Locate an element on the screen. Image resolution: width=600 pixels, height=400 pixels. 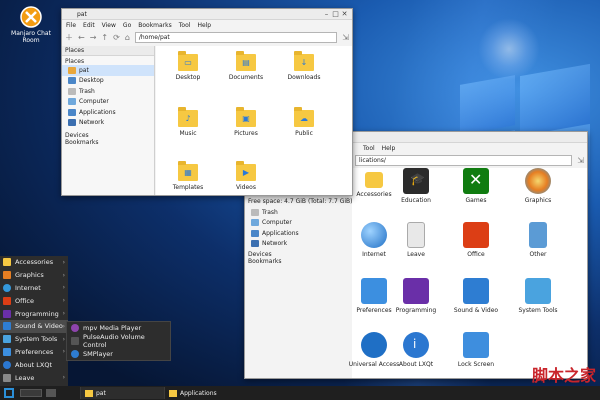
sidebar-header: Places is located at coordinates (108, 51).